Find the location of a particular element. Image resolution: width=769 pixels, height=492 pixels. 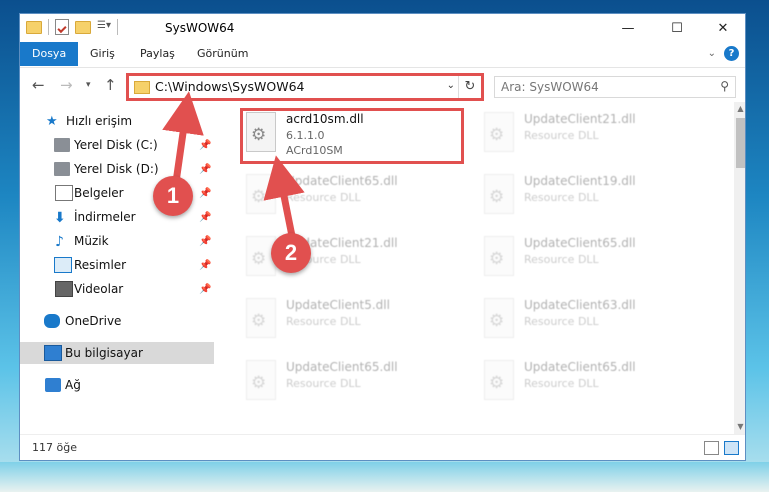

nav-videos: Videolar 📌 is located at coordinates (117, 289).